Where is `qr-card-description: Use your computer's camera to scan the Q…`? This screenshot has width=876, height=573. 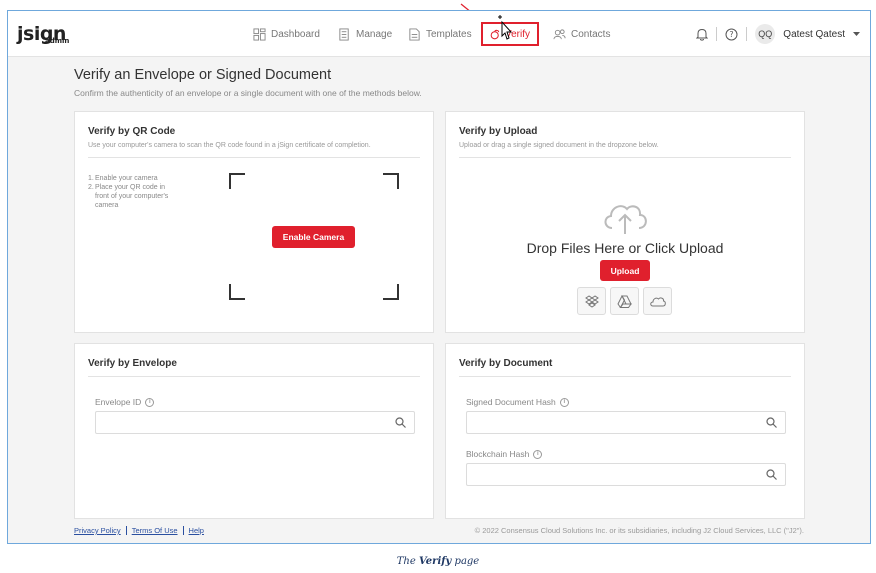
qr-card-description: Use your computer's camera to scan the Q… is located at coordinates (229, 145).